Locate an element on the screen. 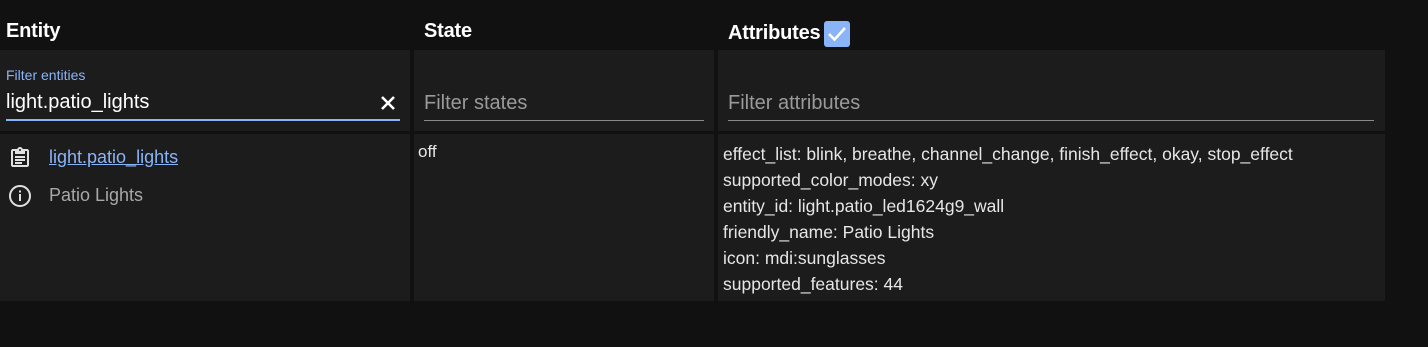 This screenshot has width=1428, height=347. state-filter-cell is located at coordinates (564, 90).